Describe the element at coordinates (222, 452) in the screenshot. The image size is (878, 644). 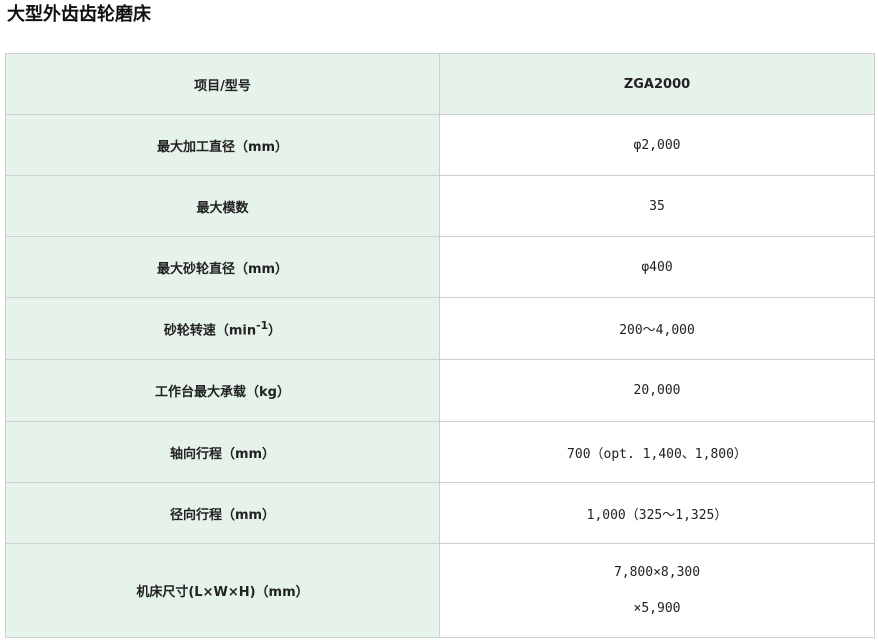
I see `row-label: 轴向行程（mm）` at that location.